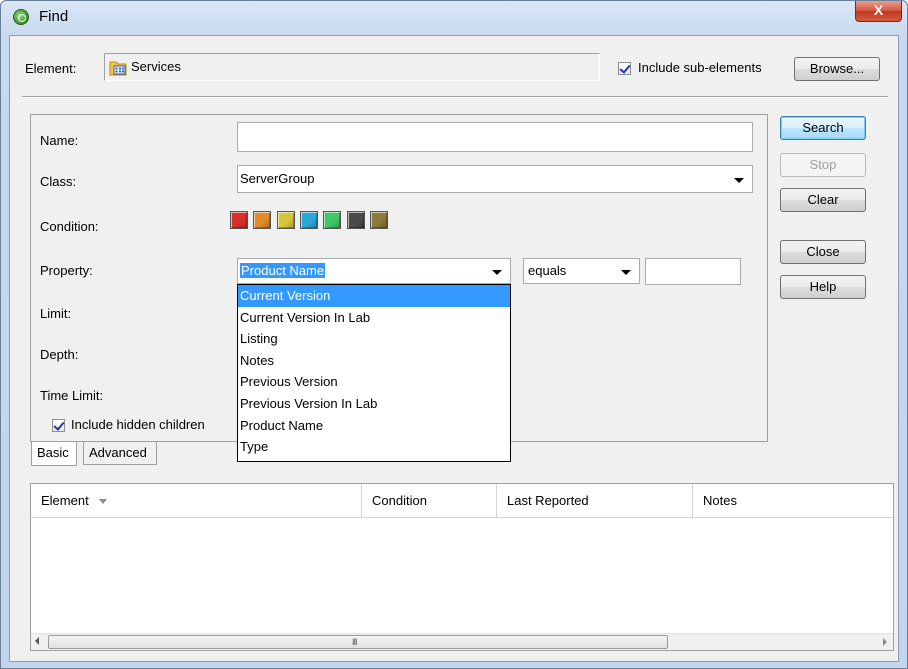 Image resolution: width=908 pixels, height=669 pixels. What do you see at coordinates (37, 641) in the screenshot?
I see `scroll-left-arrow-icon` at bounding box center [37, 641].